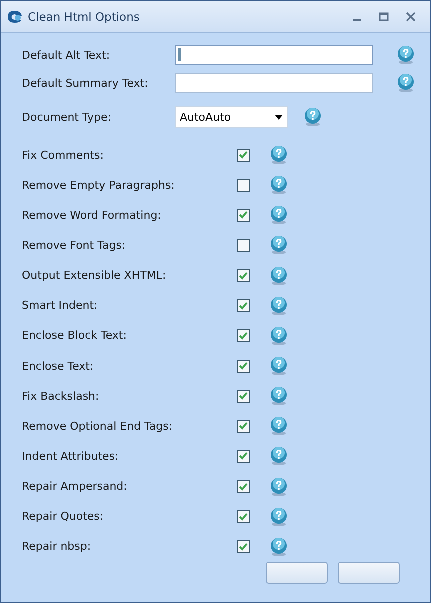  Describe the element at coordinates (74, 245) in the screenshot. I see `option-label: Remove Font Tags:` at that location.